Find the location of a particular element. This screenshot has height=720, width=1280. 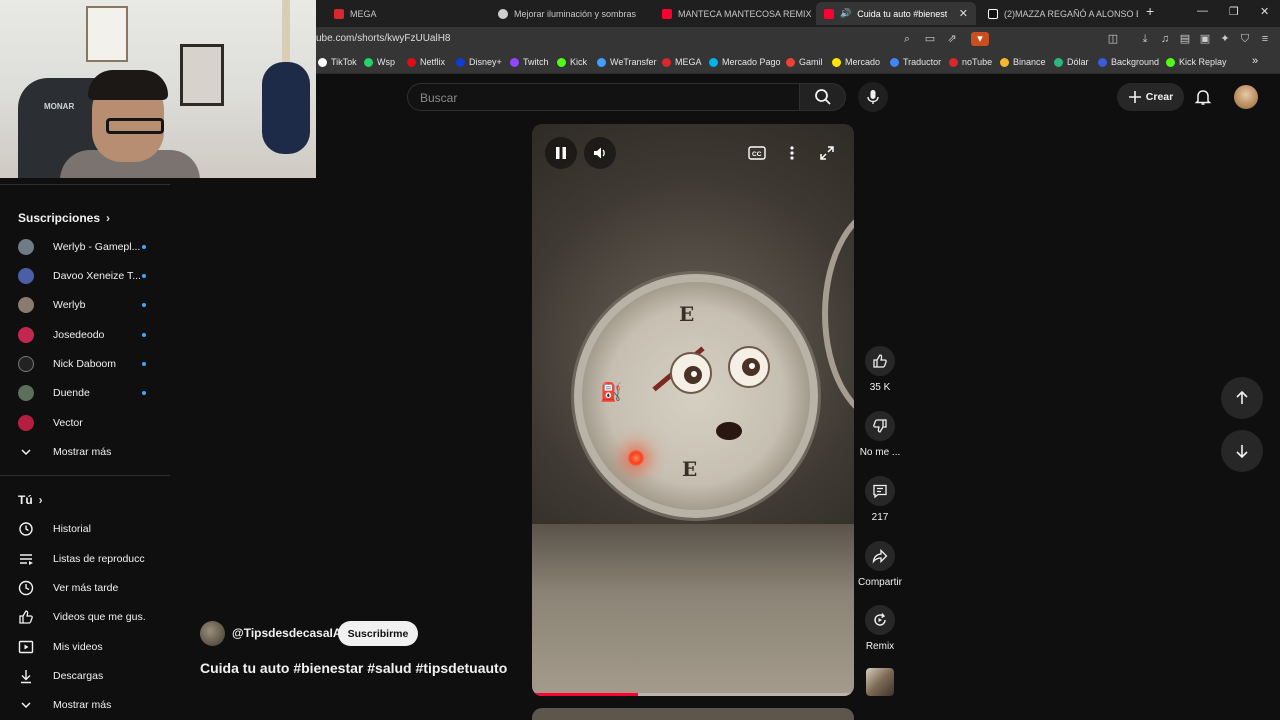

vpn-icon: ⛉ is located at coordinates (1245, 39).